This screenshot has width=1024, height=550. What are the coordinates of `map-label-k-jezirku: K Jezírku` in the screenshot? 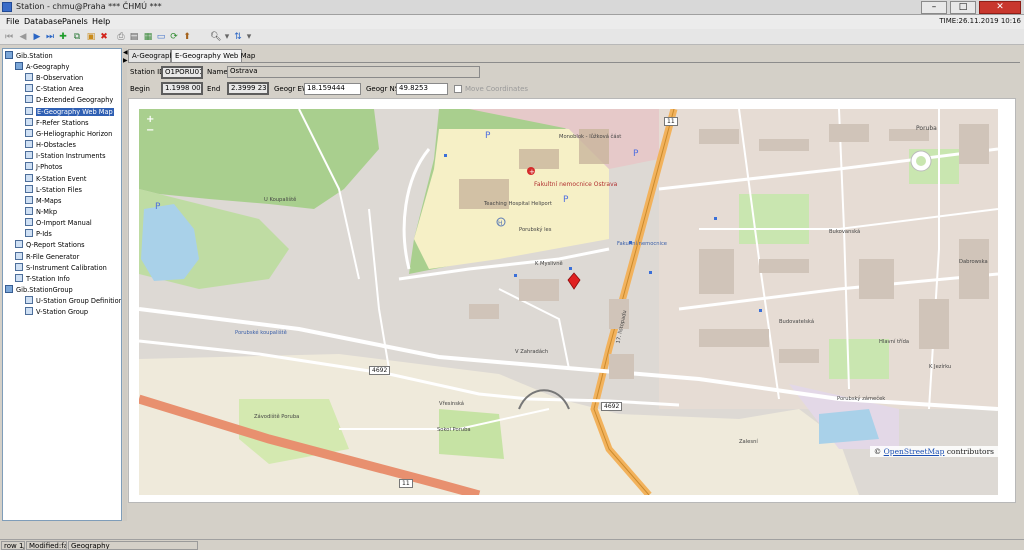 It's located at (940, 367).